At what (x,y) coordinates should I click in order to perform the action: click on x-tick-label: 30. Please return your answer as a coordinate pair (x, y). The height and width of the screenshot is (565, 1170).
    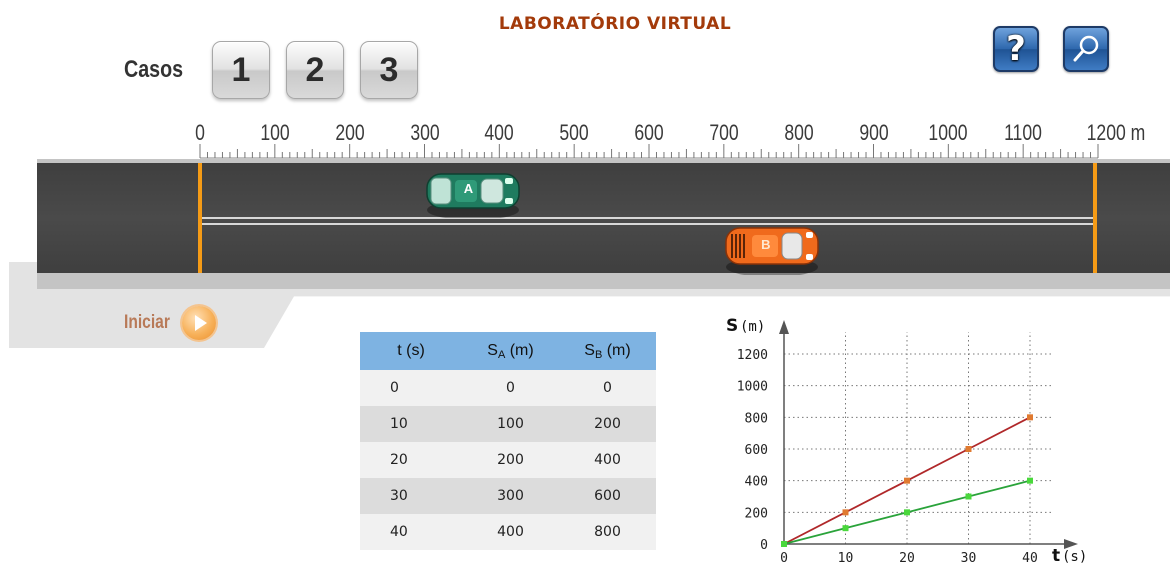
    Looking at the image, I should click on (969, 558).